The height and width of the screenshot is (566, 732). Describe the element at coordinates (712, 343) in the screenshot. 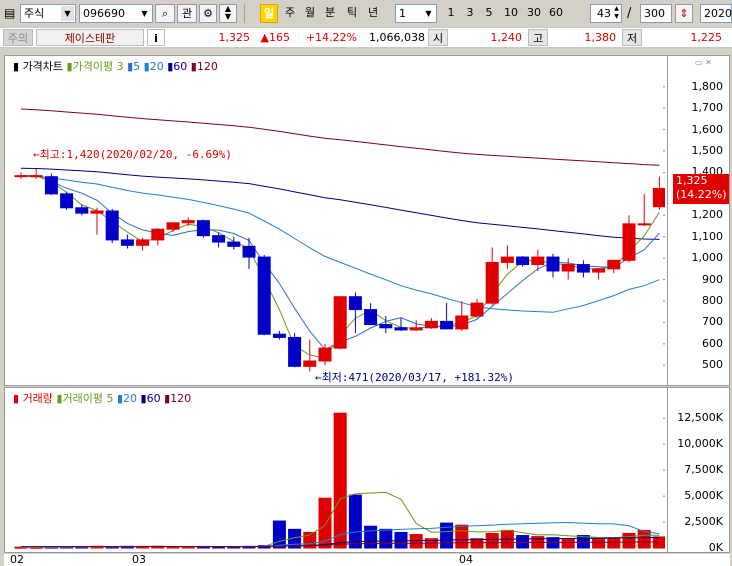

I see `price-tick-label: 600` at that location.